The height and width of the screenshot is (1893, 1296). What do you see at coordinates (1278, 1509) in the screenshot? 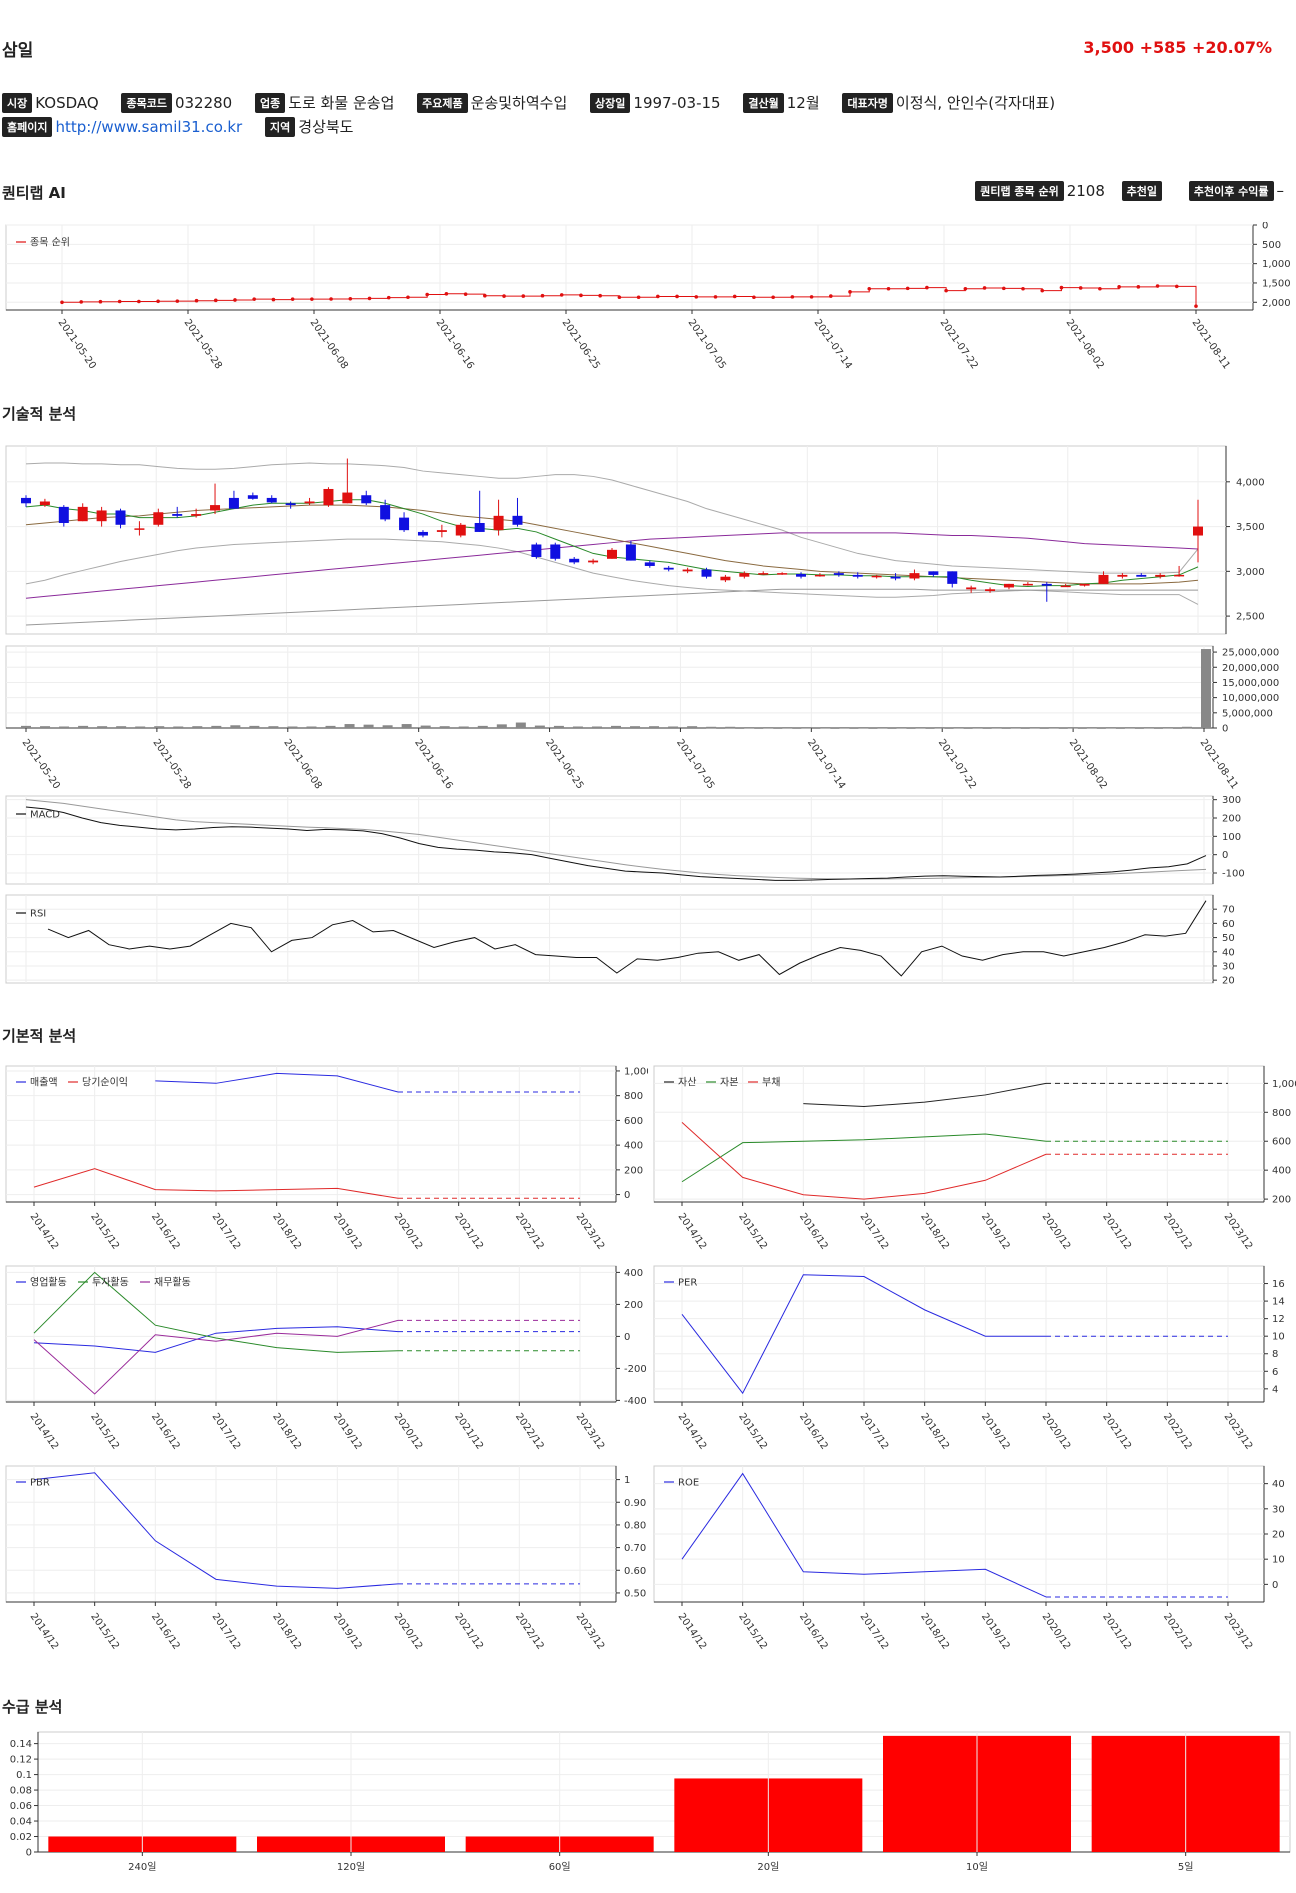
I see `y-tick-label: 30` at bounding box center [1278, 1509].